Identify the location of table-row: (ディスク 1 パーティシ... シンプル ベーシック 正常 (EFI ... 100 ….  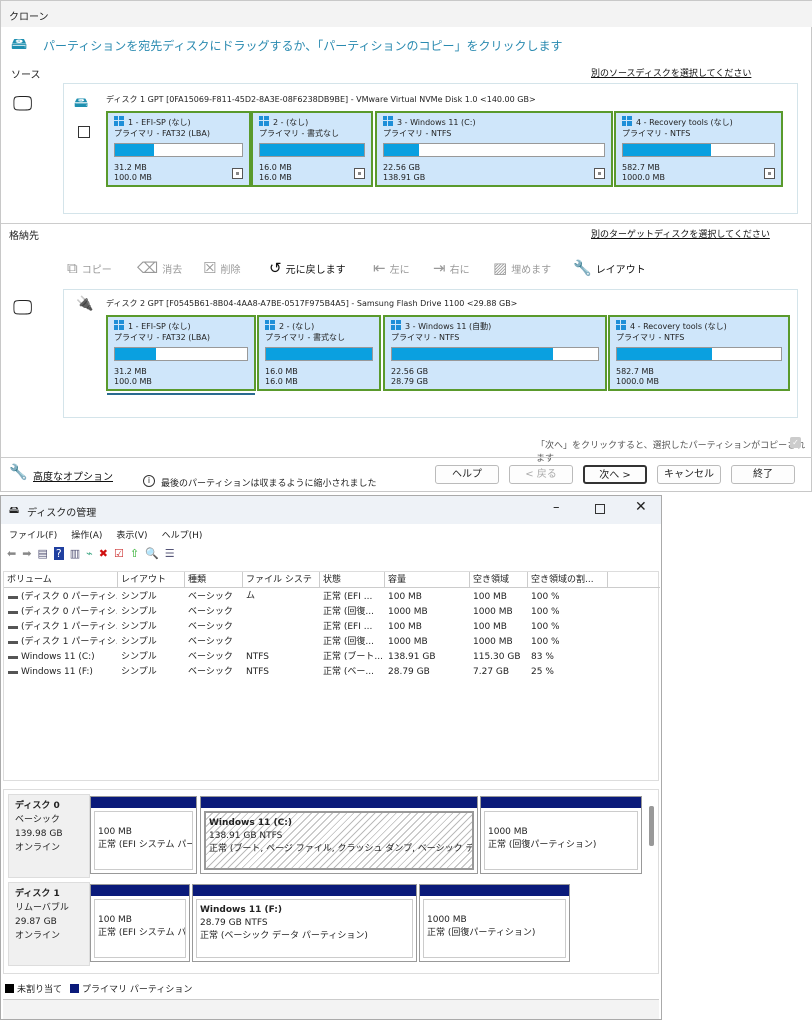
(334, 627).